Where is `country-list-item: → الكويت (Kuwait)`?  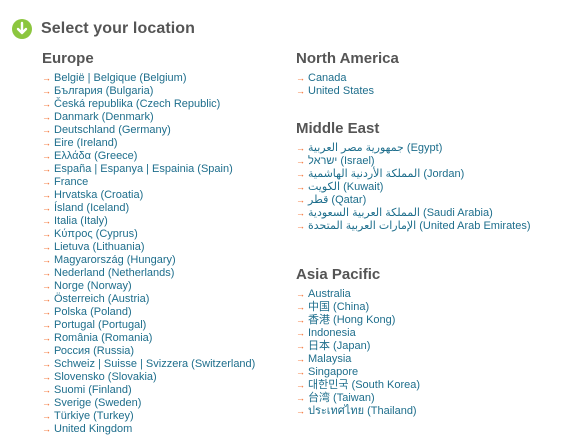
country-list-item: → الكويت (Kuwait) is located at coordinates (413, 187).